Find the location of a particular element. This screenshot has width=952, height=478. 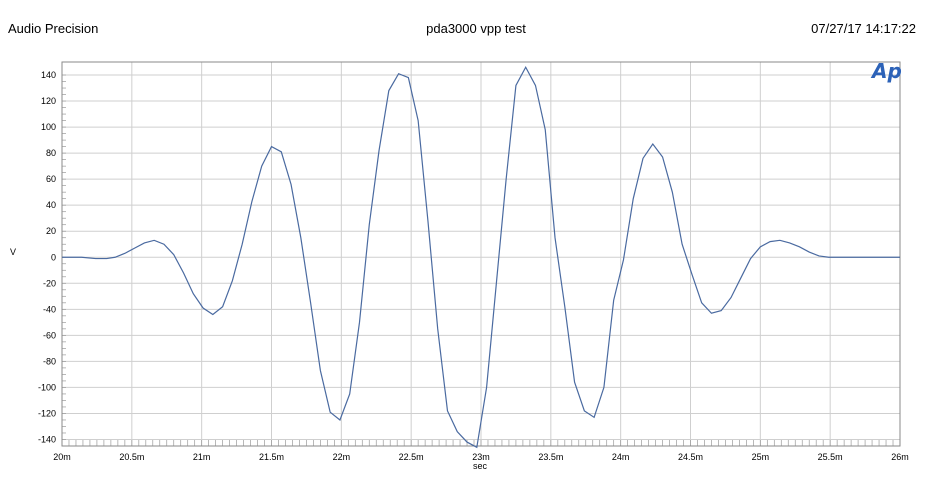

x-tick-label: 23.5m is located at coordinates (550, 457).